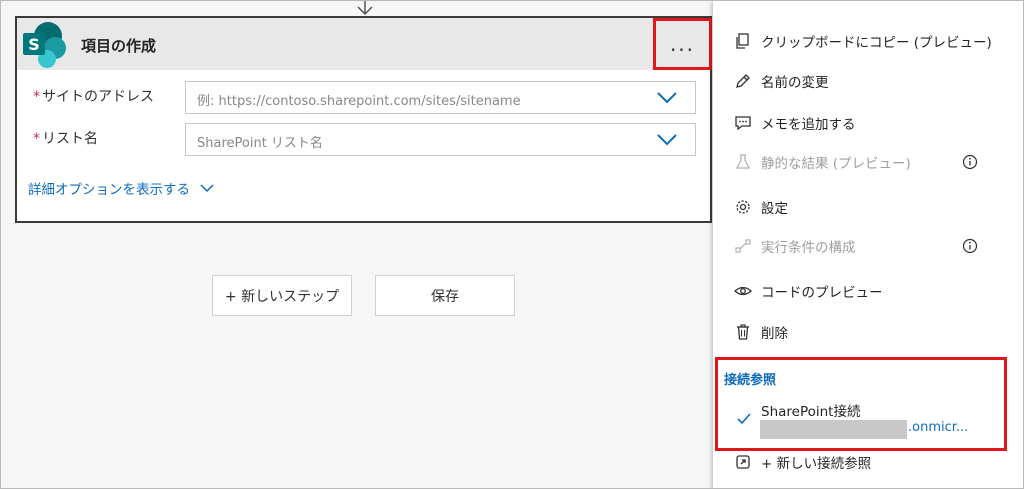 The height and width of the screenshot is (489, 1024). What do you see at coordinates (44, 45) in the screenshot?
I see `sharepoint-logo-icon: S` at bounding box center [44, 45].